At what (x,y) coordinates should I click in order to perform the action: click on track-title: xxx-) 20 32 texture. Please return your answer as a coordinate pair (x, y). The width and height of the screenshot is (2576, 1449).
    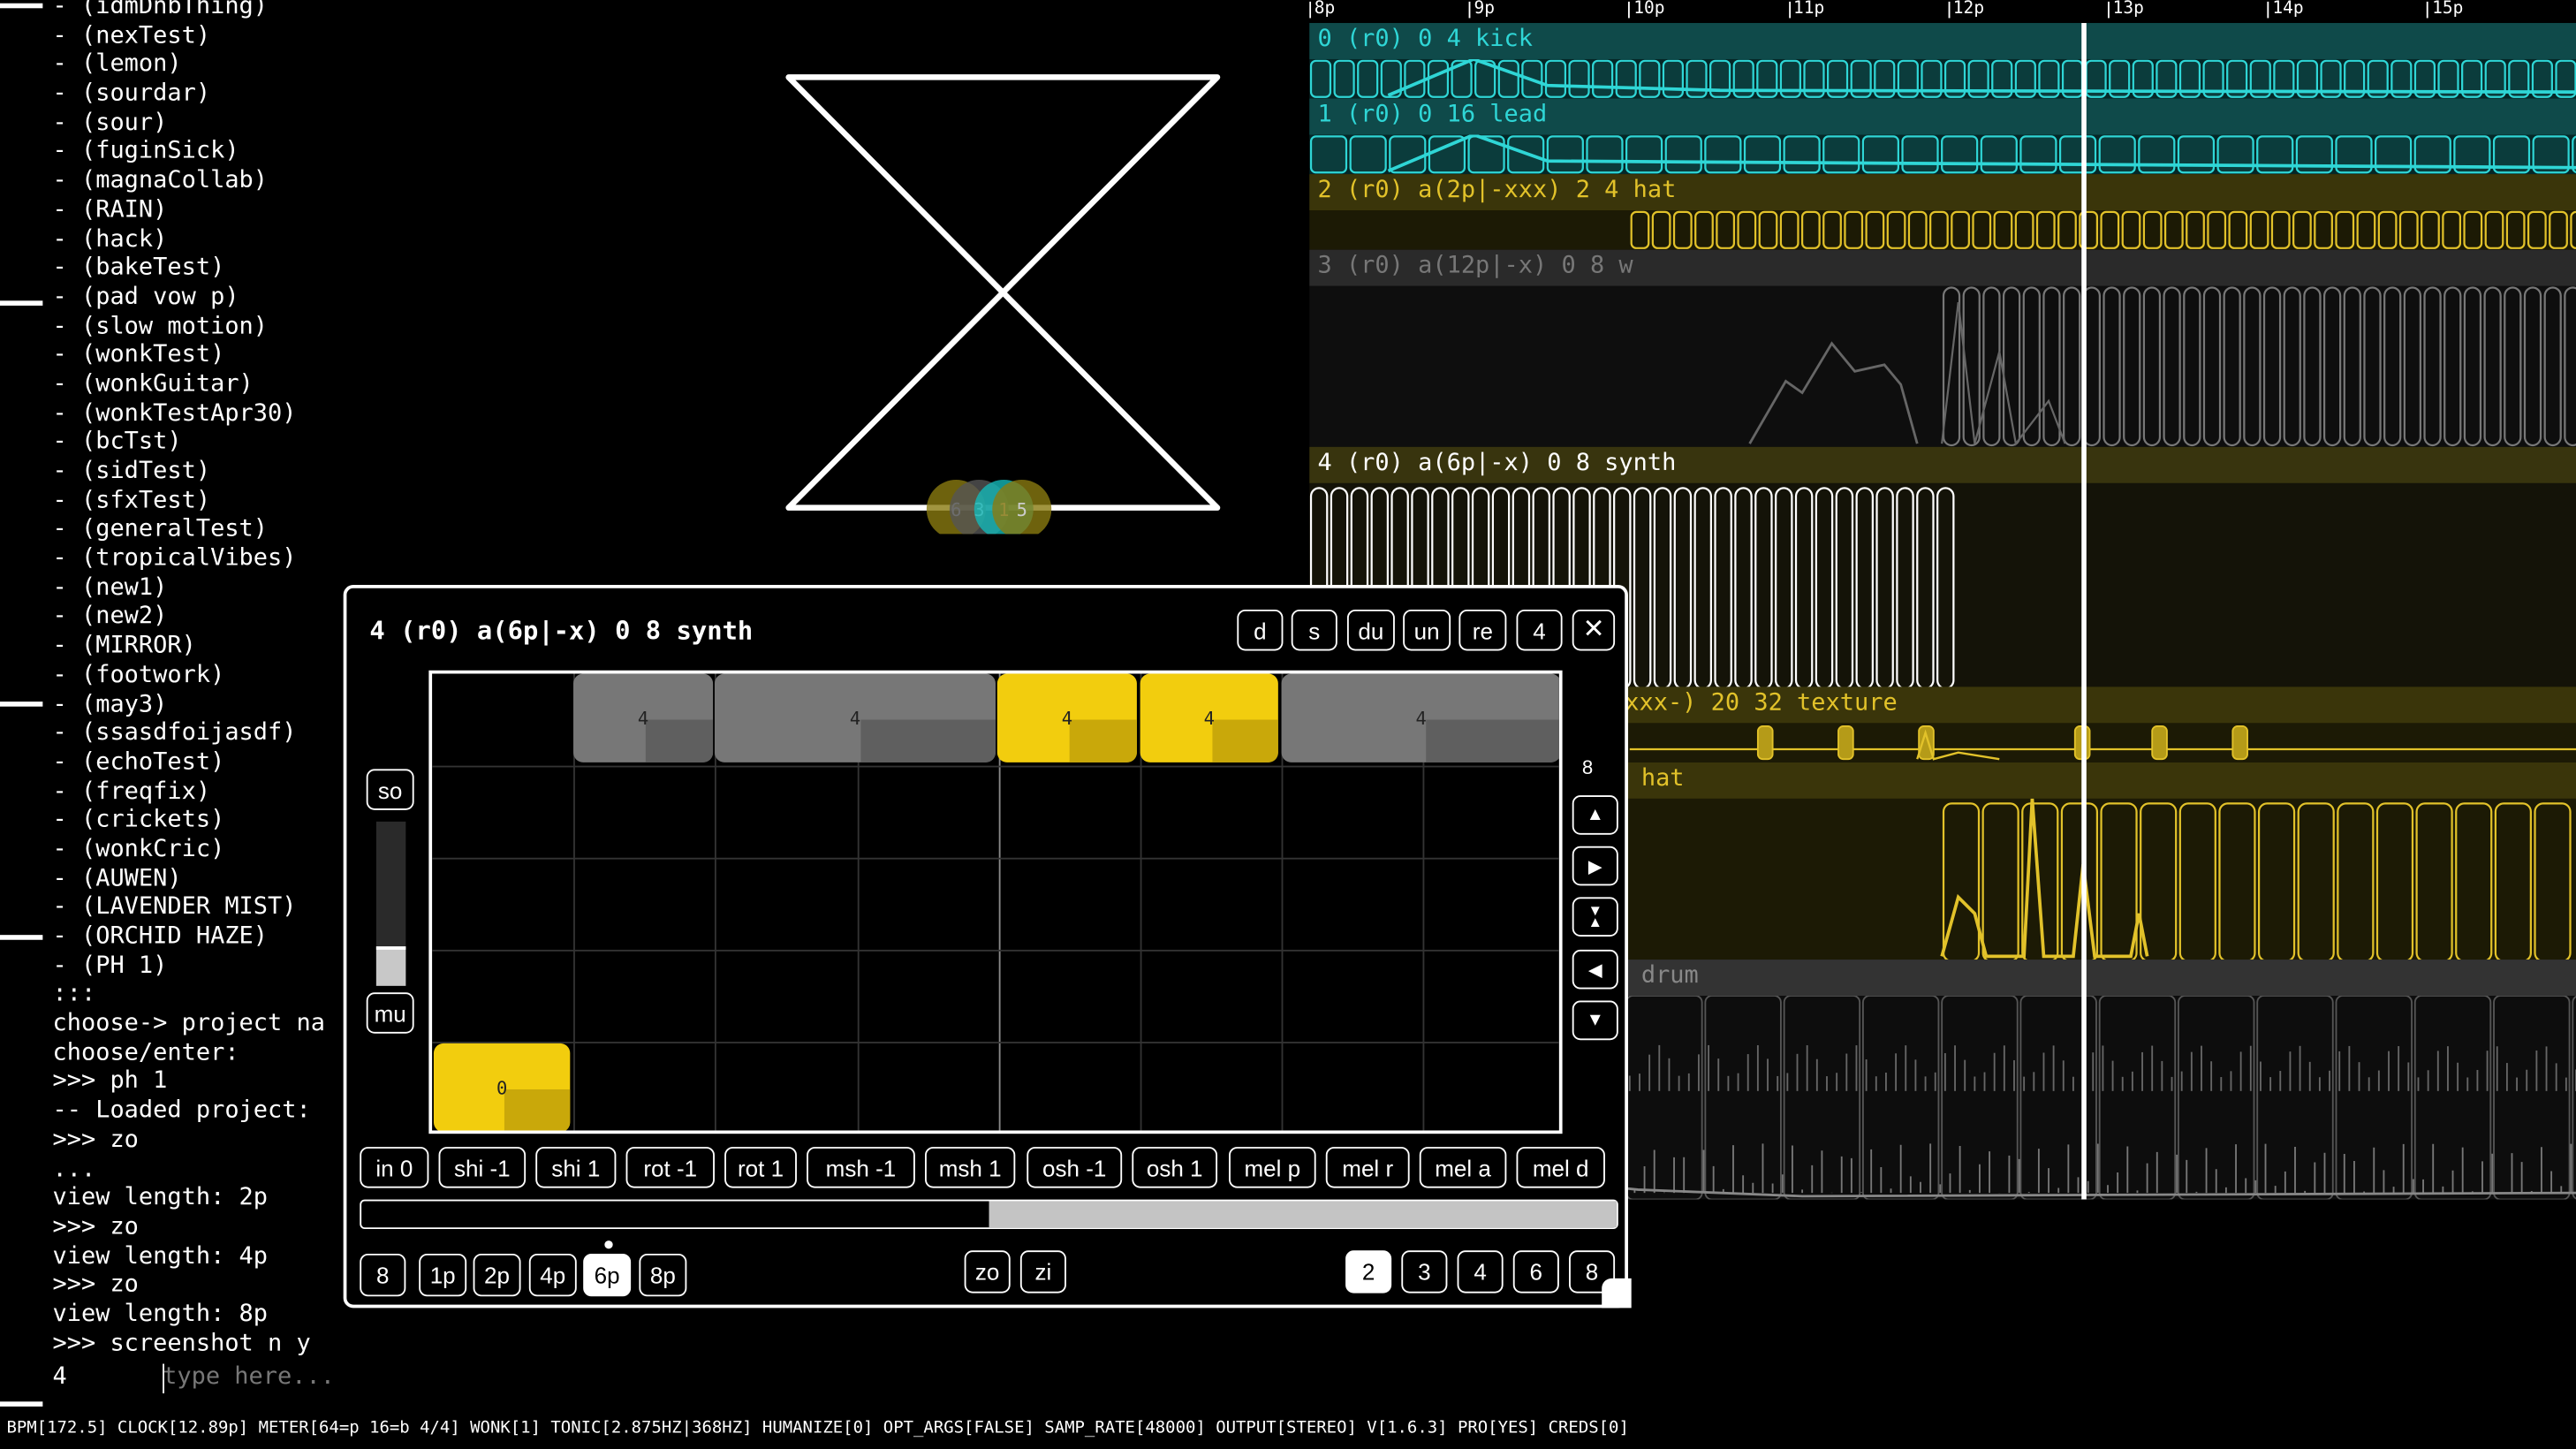
    Looking at the image, I should click on (1762, 703).